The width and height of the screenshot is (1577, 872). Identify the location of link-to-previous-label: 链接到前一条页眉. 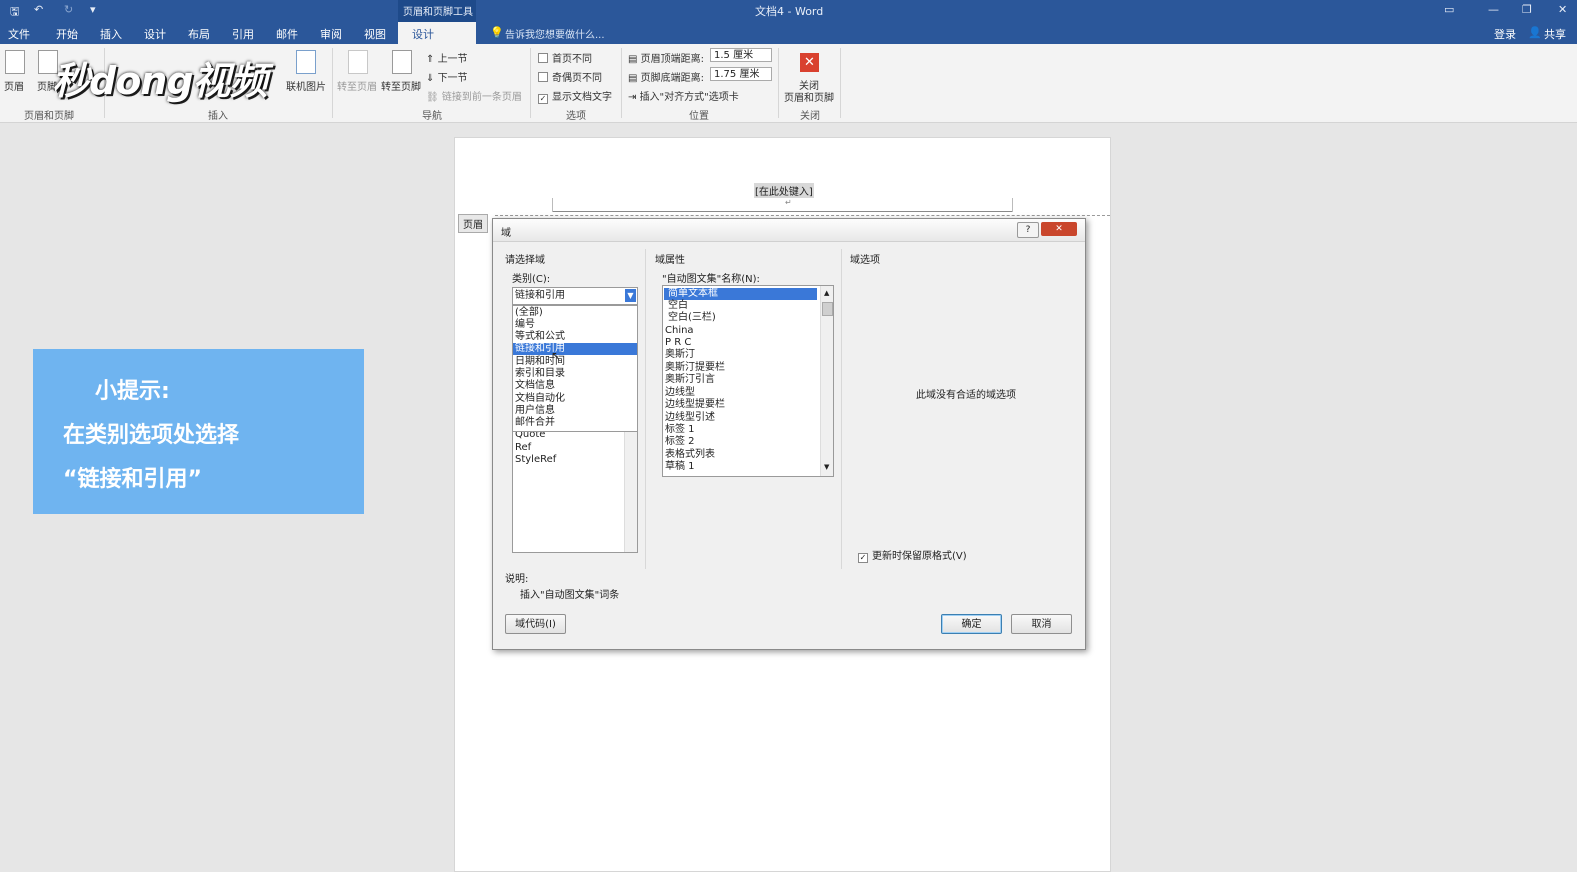
(481, 97).